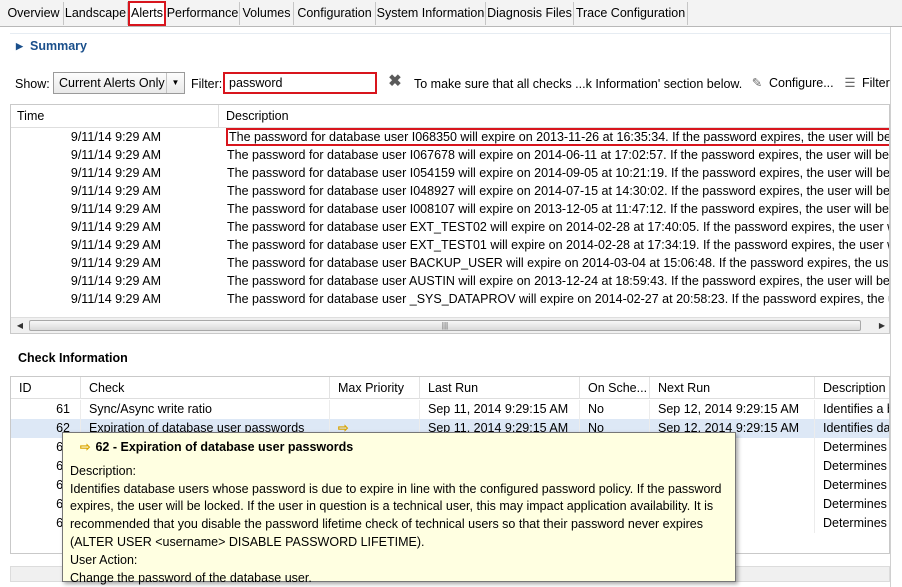  Describe the element at coordinates (445, 325) in the screenshot. I see `scrollbar-thumb: |||` at that location.